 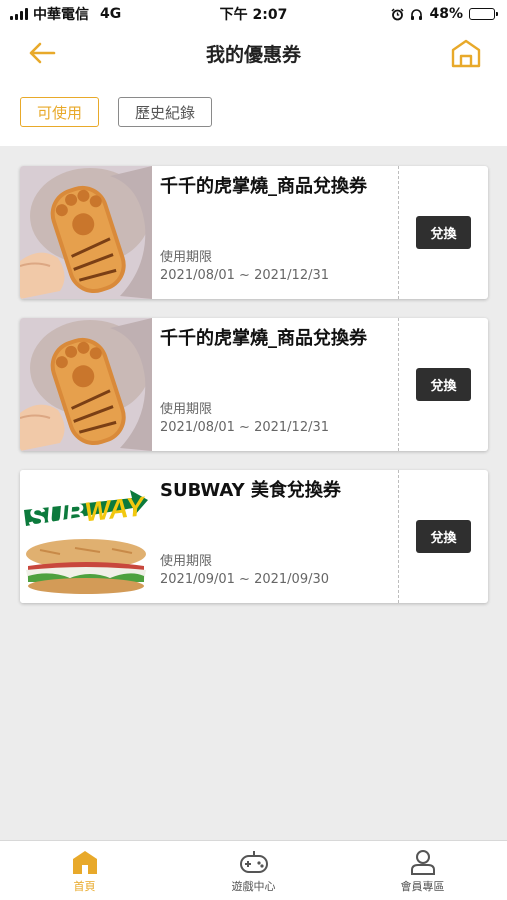 I want to click on nav-games: 遊戲中心, so click(x=253, y=870).